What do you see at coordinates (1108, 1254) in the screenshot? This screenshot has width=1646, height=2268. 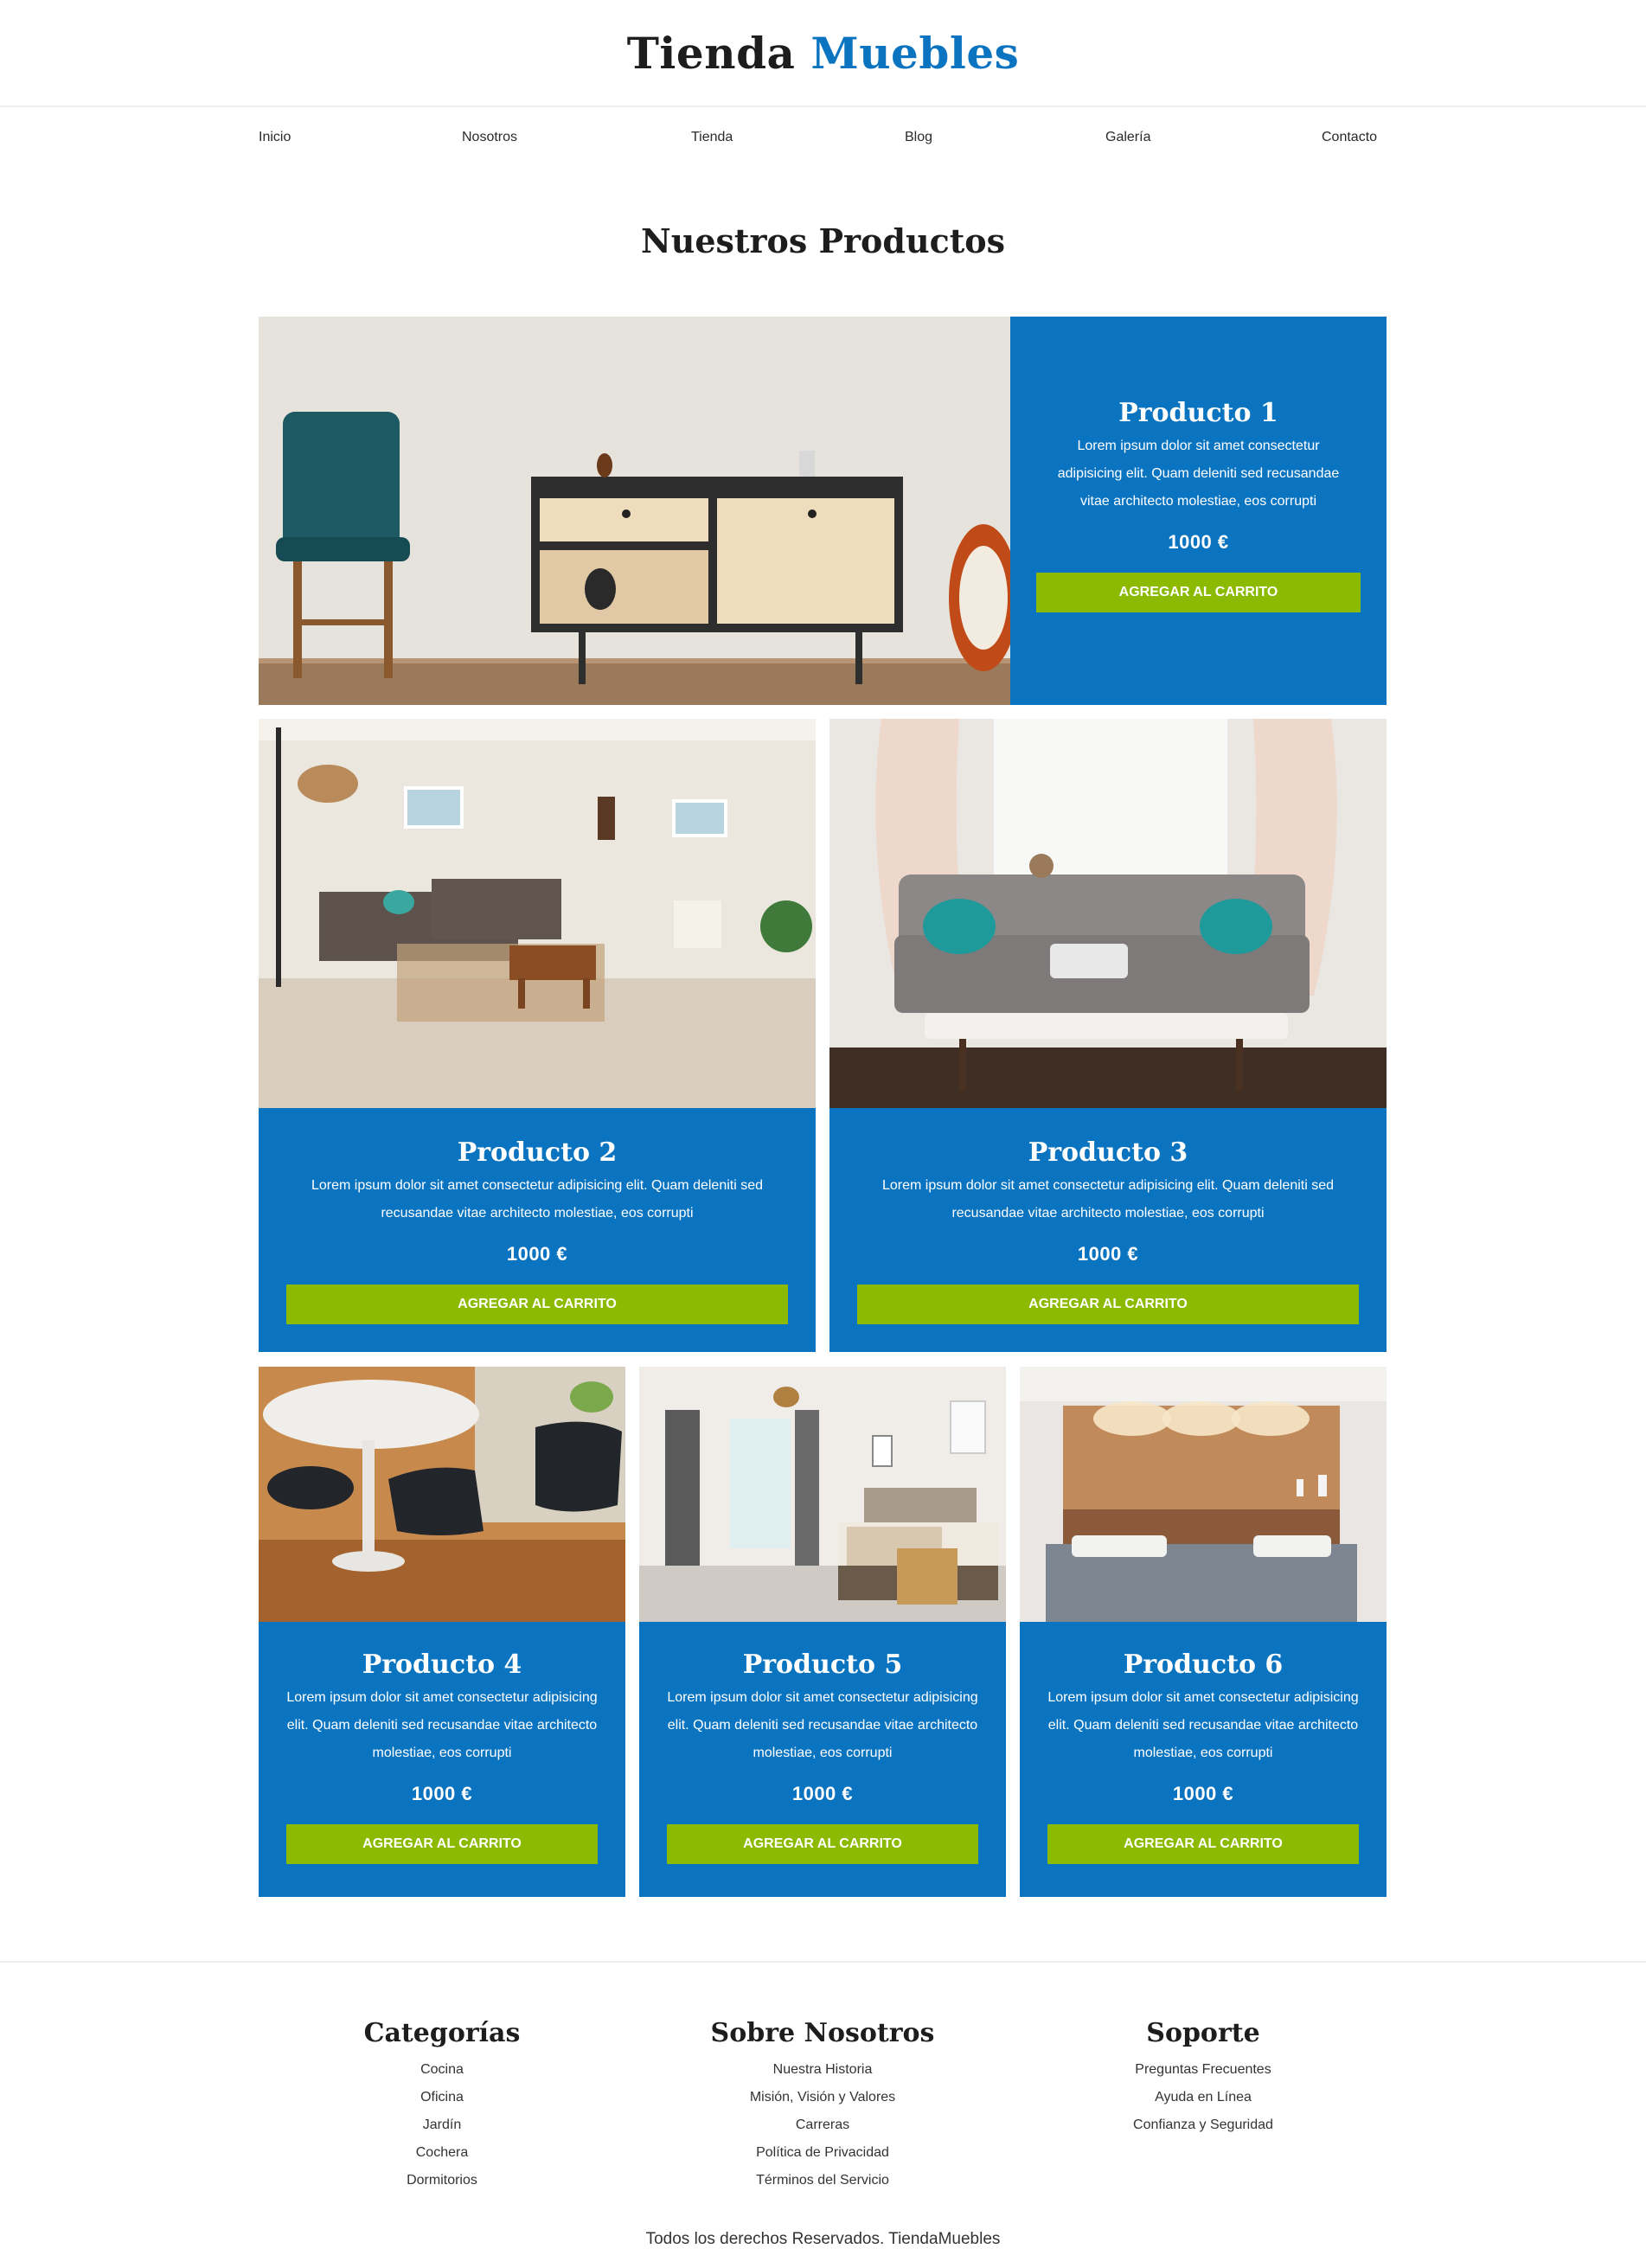 I see `product-3-price: 1000 €` at bounding box center [1108, 1254].